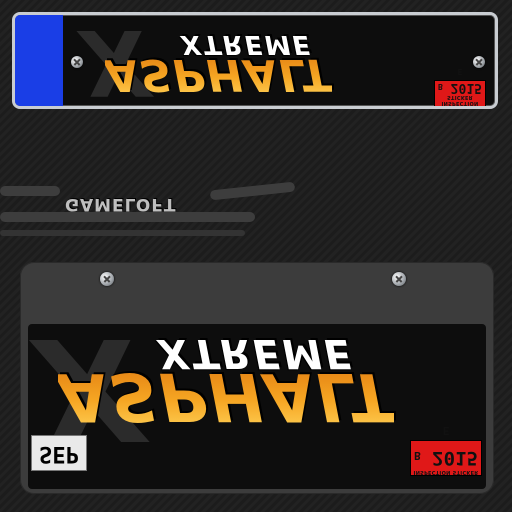 The height and width of the screenshot is (512, 512). I want to click on month-sticker: SEP, so click(59, 453).